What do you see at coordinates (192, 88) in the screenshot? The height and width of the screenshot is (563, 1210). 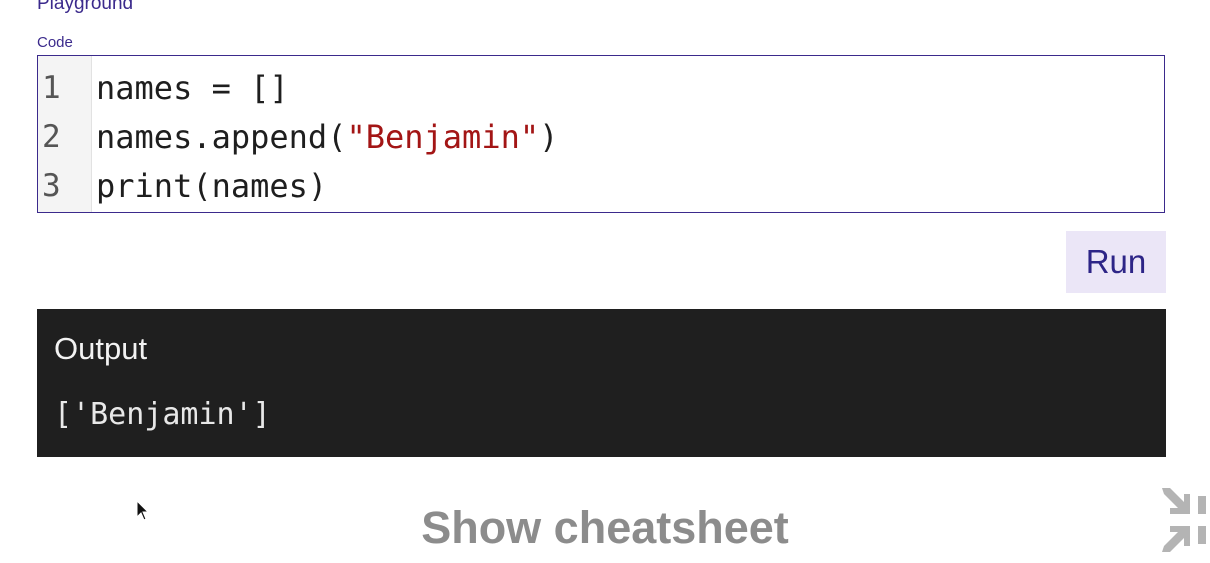 I see `code-text: names = []` at bounding box center [192, 88].